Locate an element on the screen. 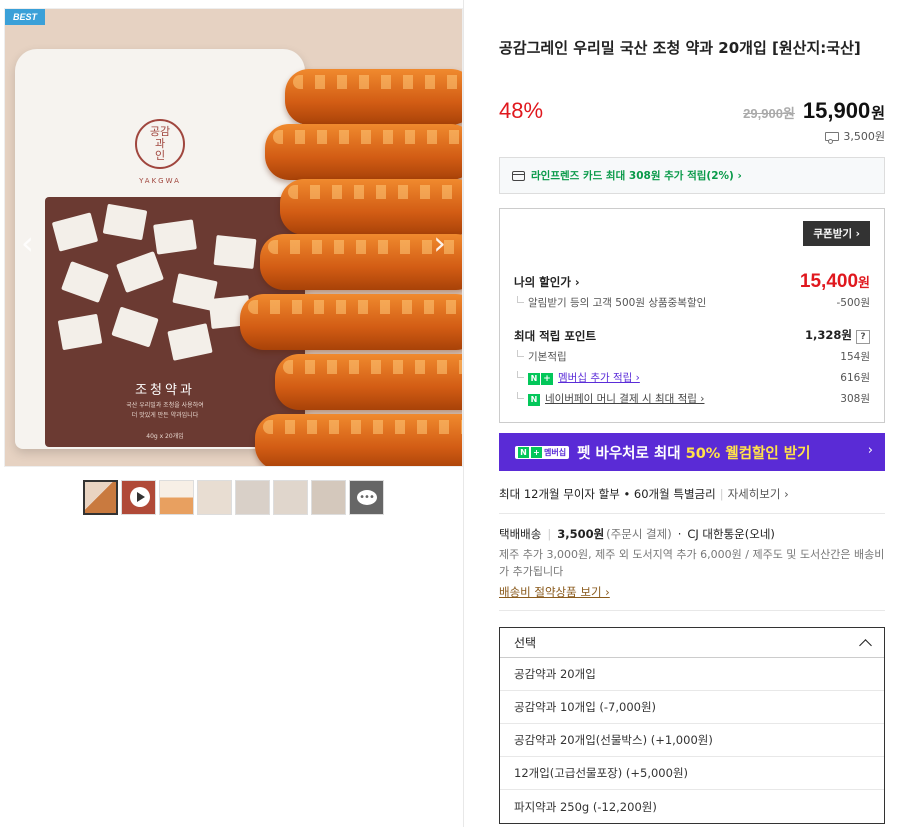 The width and height of the screenshot is (916, 827). chevron-up-icon is located at coordinates (865, 645).